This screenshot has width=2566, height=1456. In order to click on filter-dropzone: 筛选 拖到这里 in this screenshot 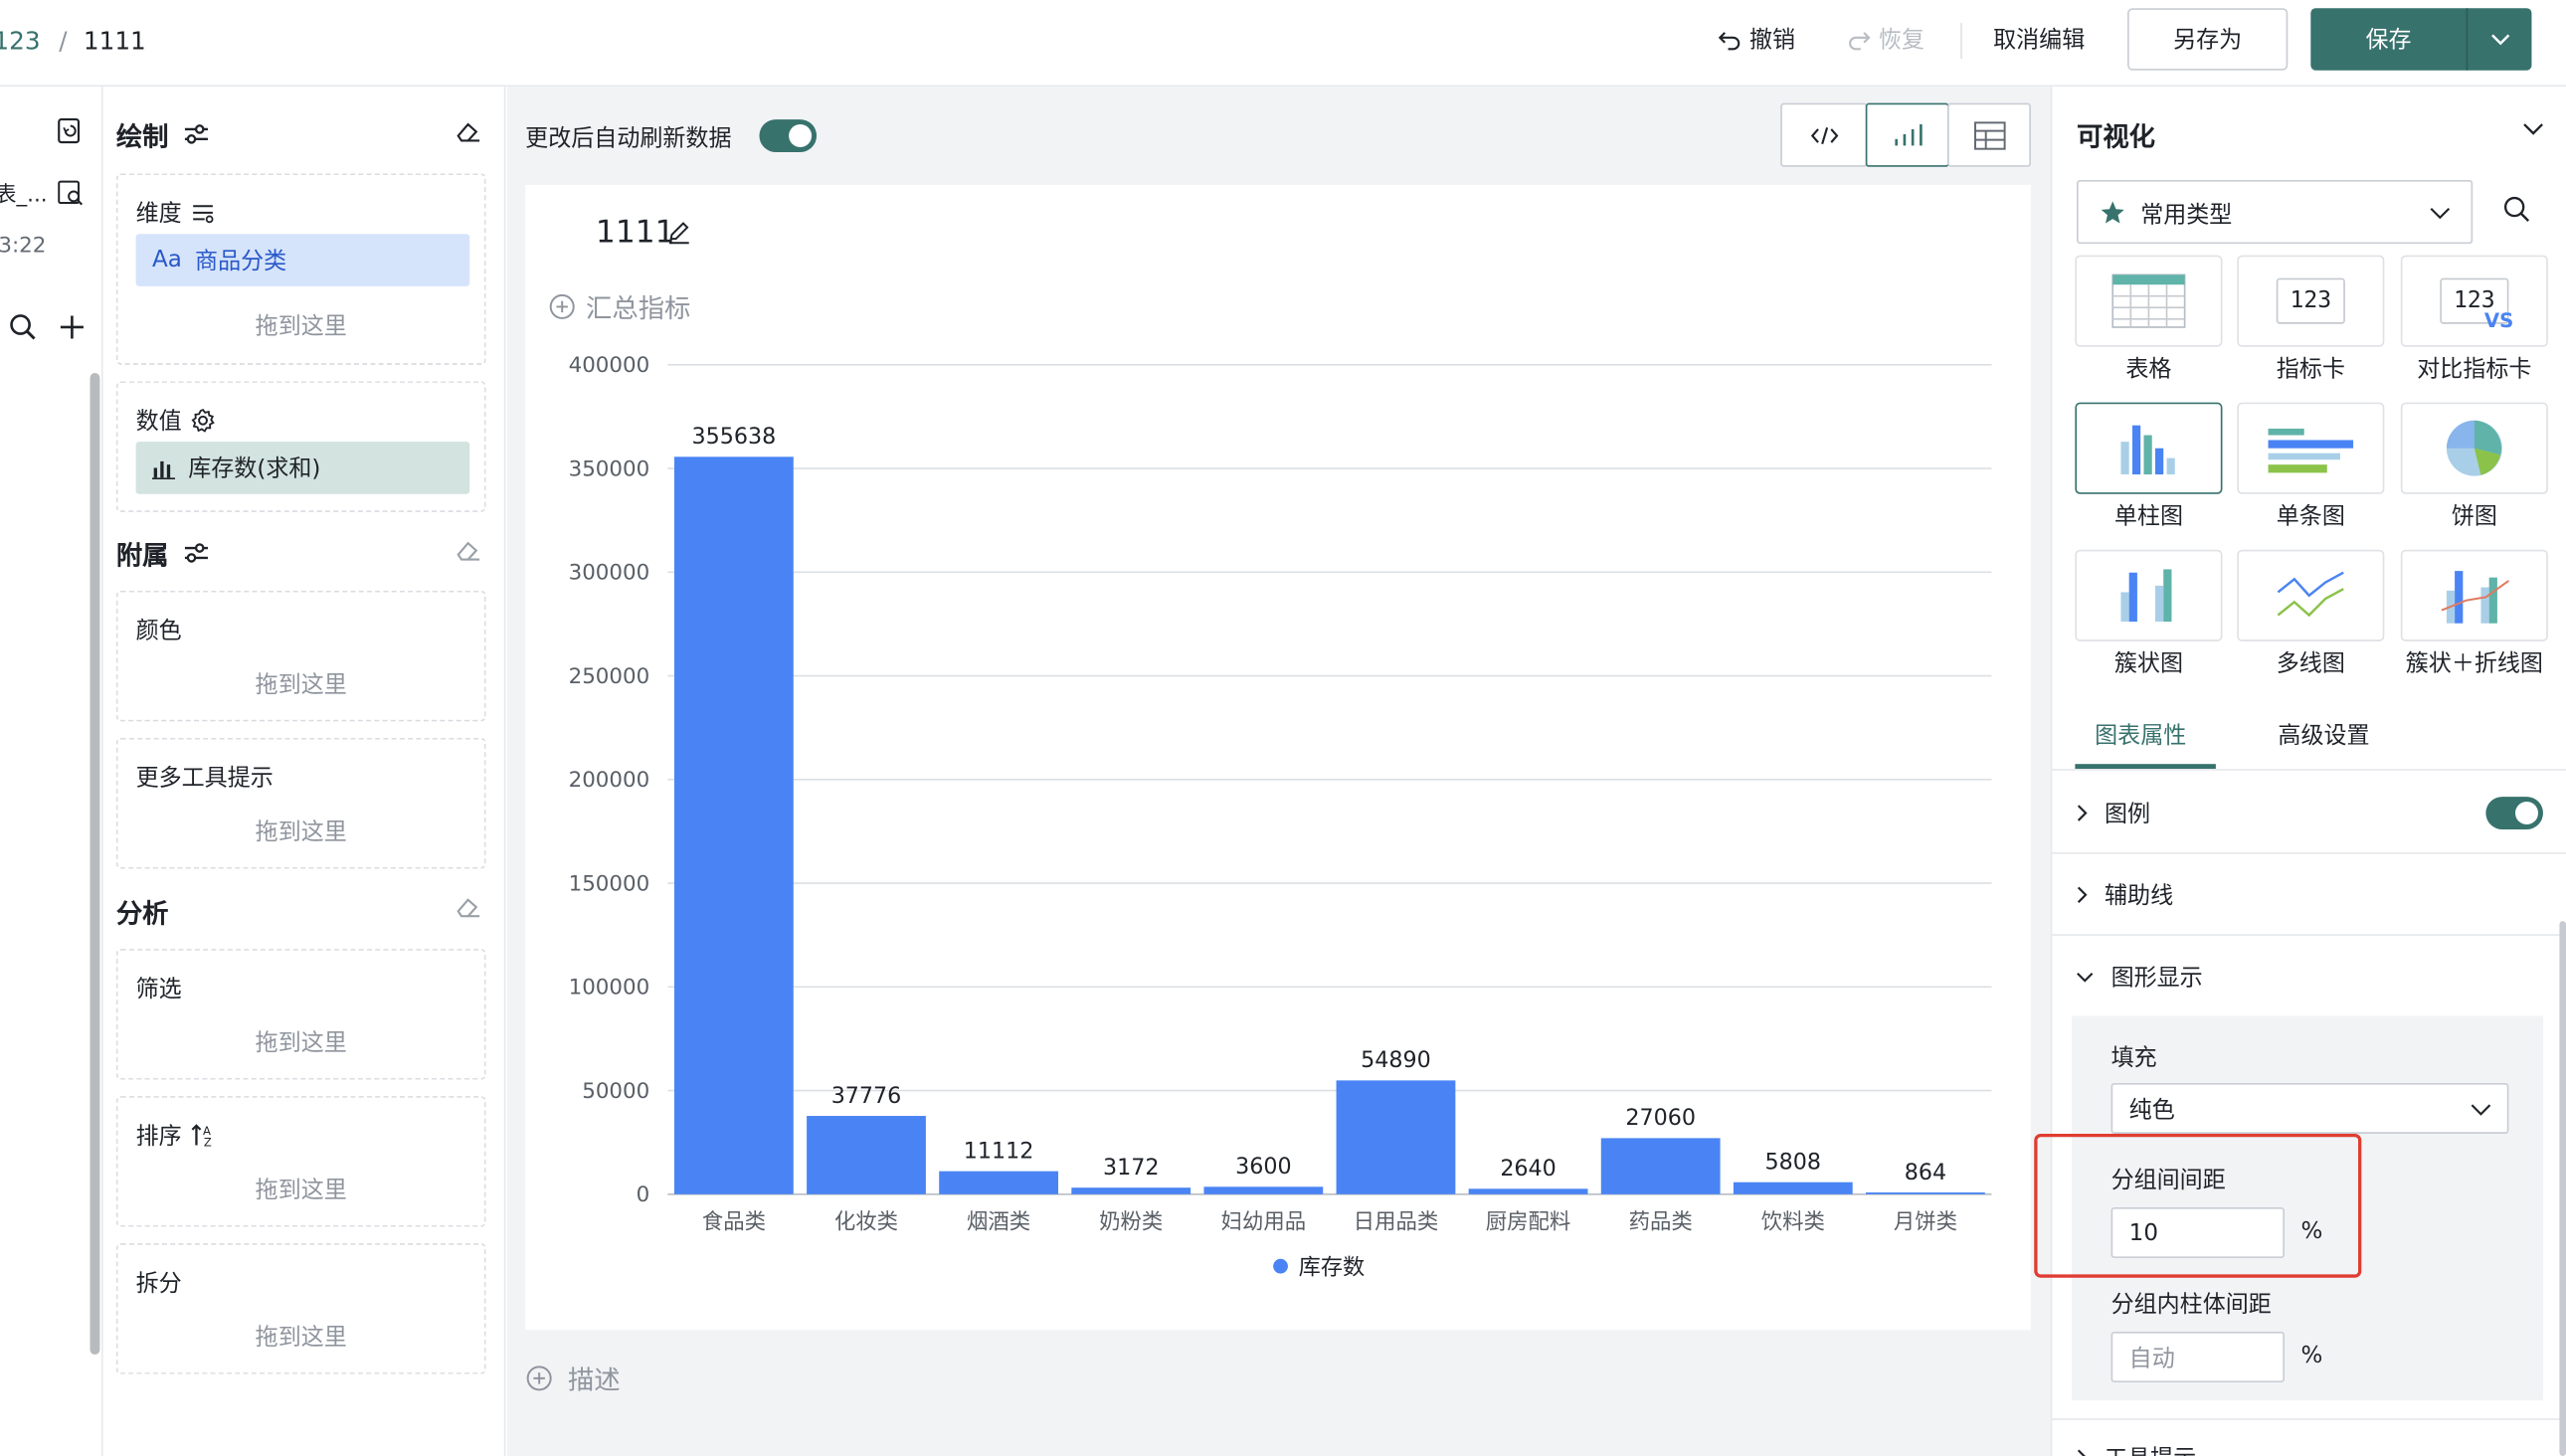, I will do `click(300, 1014)`.